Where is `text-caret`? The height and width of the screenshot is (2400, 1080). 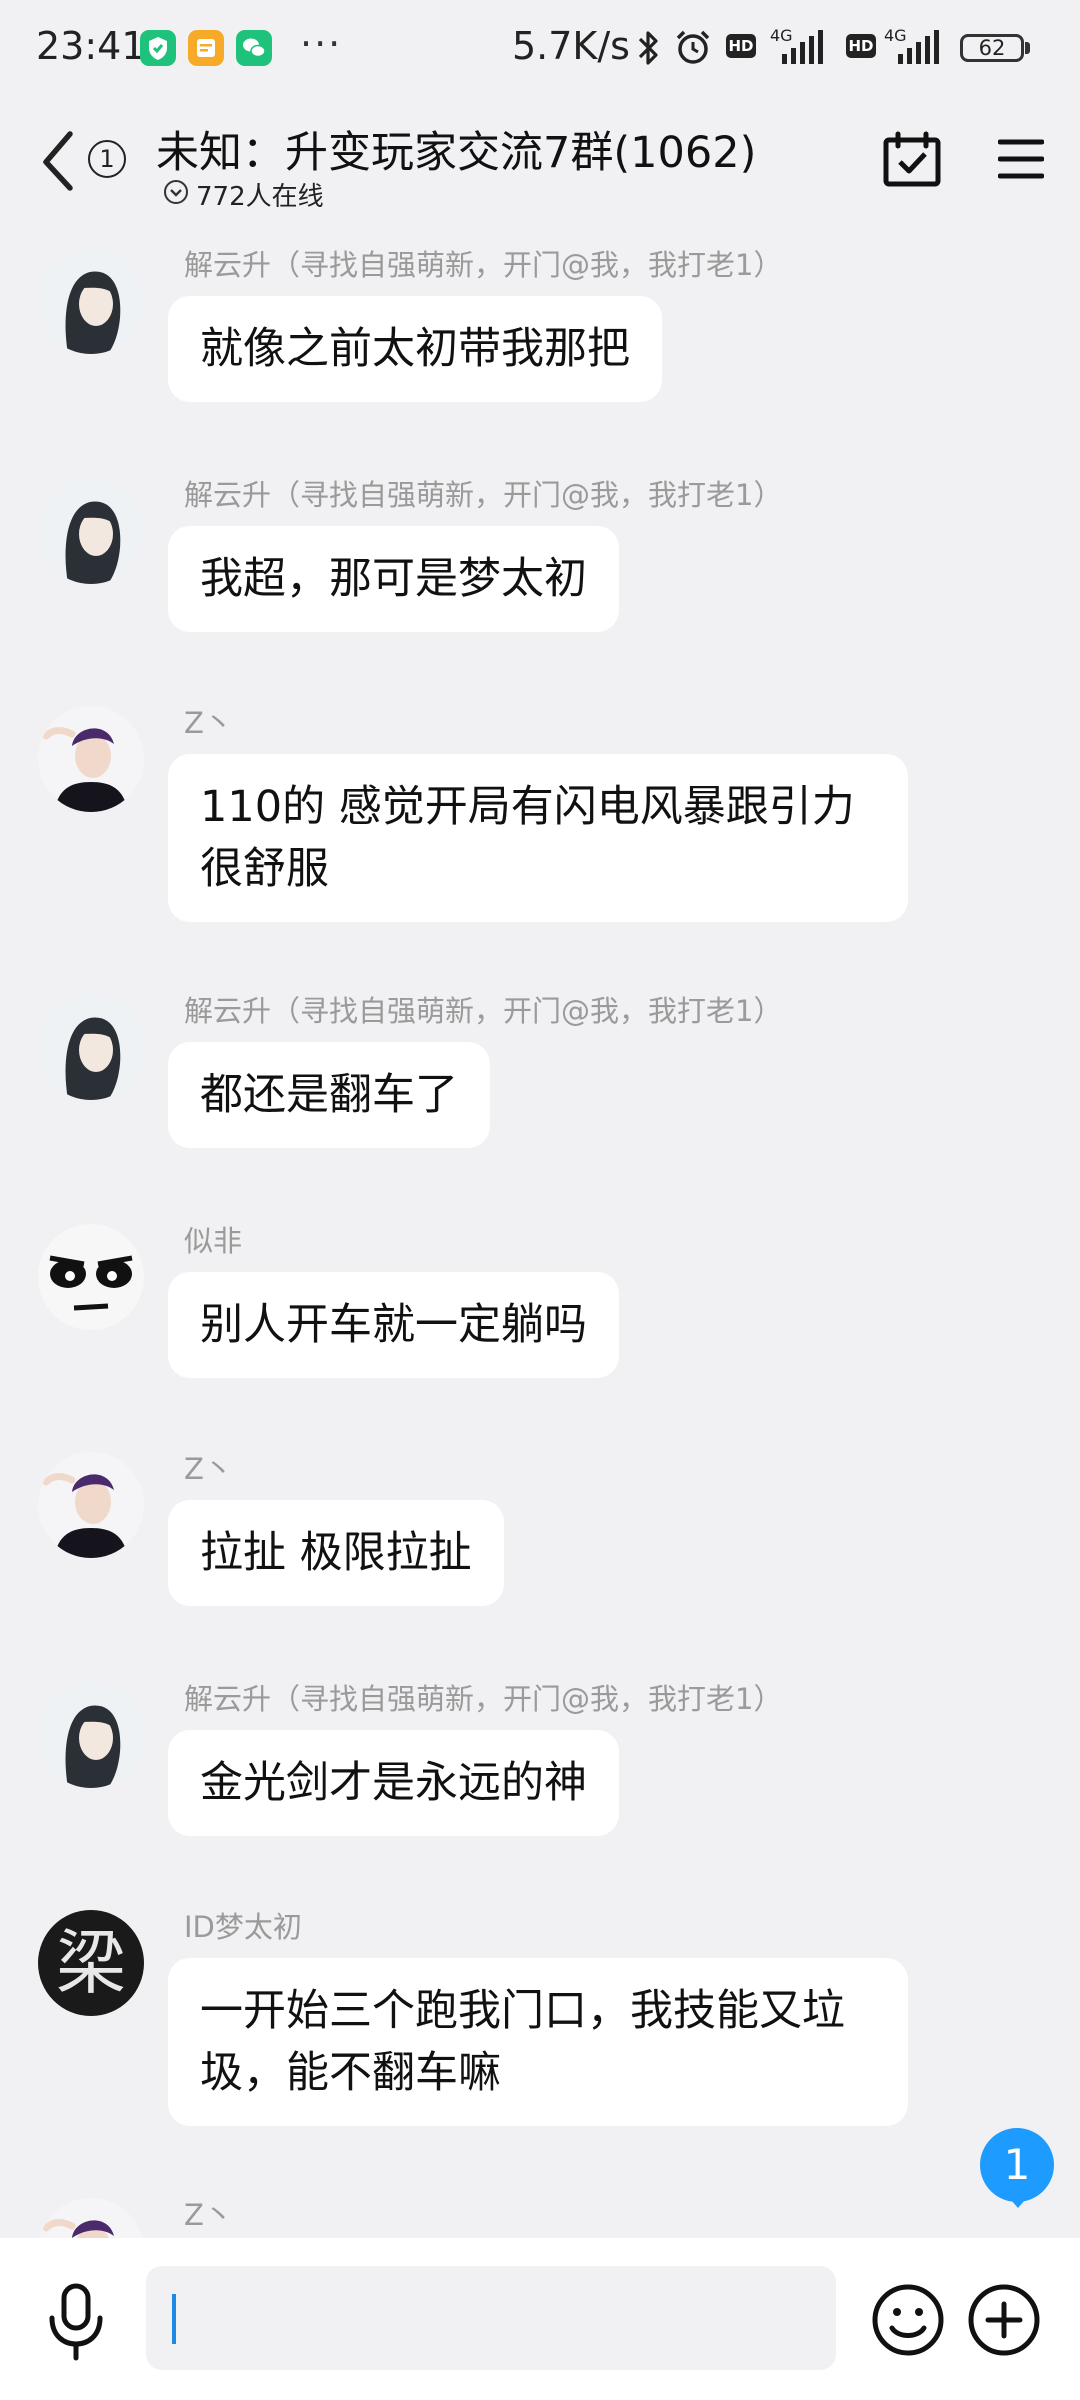 text-caret is located at coordinates (174, 2319).